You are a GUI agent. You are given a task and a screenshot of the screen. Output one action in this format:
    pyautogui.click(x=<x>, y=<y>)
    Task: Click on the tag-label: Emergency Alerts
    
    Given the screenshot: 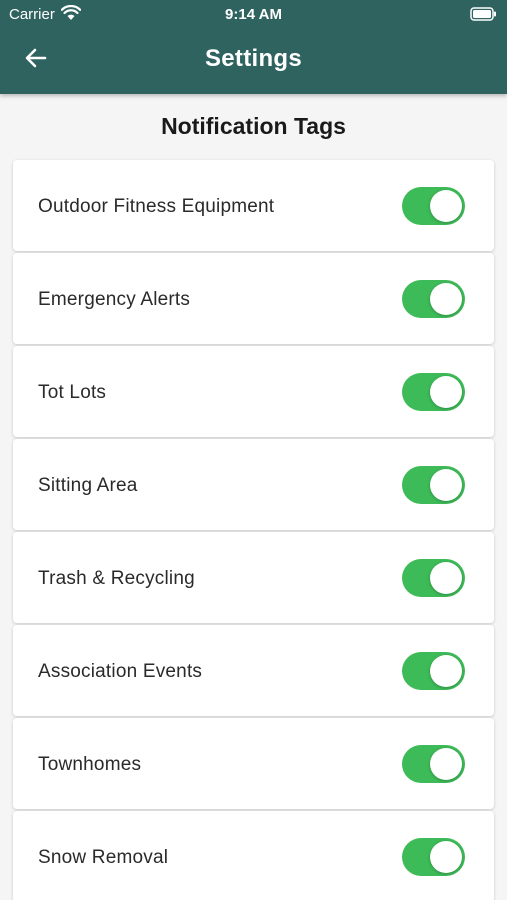 What is the action you would take?
    pyautogui.click(x=114, y=299)
    